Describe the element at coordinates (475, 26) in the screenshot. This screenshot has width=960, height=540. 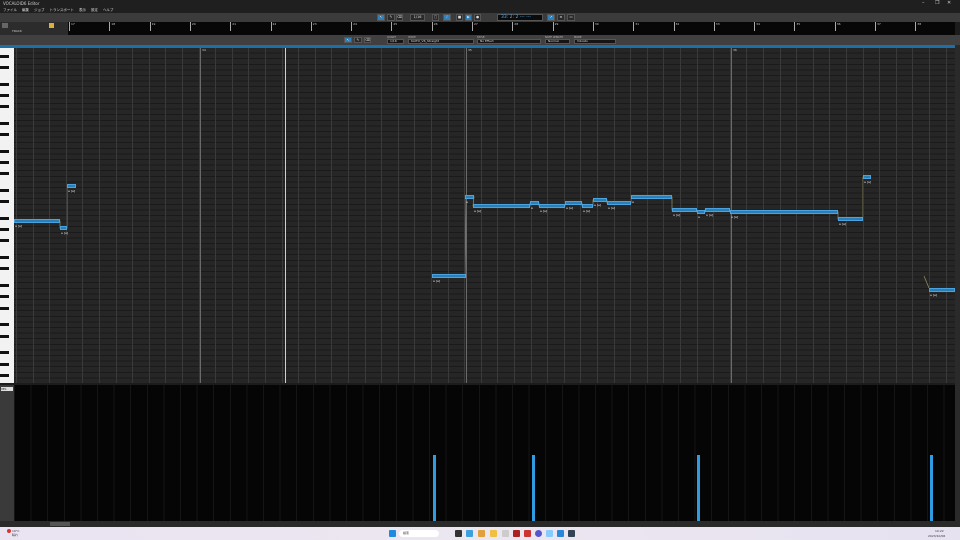
I see `ruler-measure: 27` at that location.